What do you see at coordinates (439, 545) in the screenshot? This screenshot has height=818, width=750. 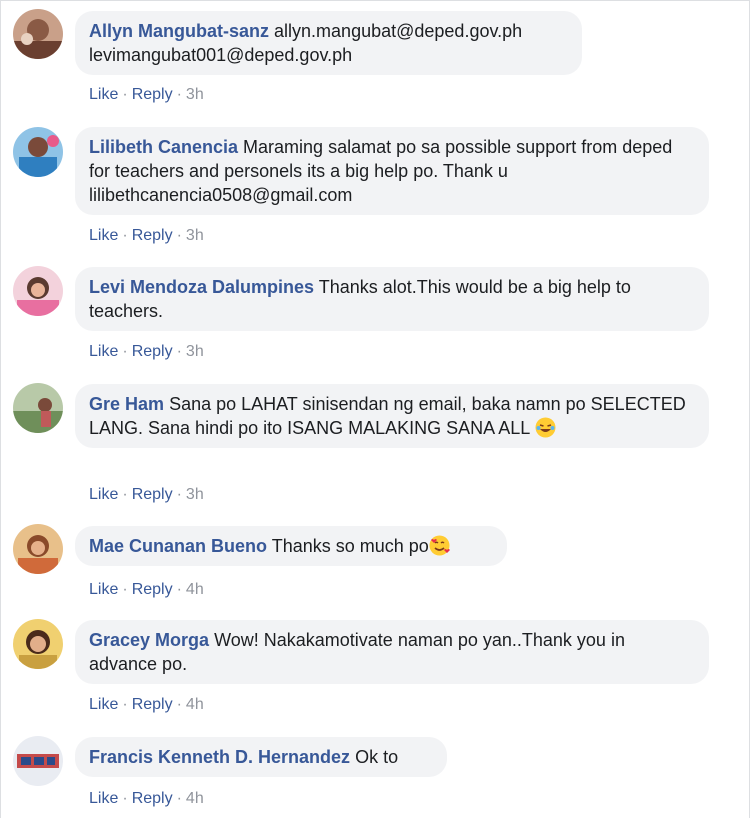 I see `smiling-face-with-hearts-icon` at bounding box center [439, 545].